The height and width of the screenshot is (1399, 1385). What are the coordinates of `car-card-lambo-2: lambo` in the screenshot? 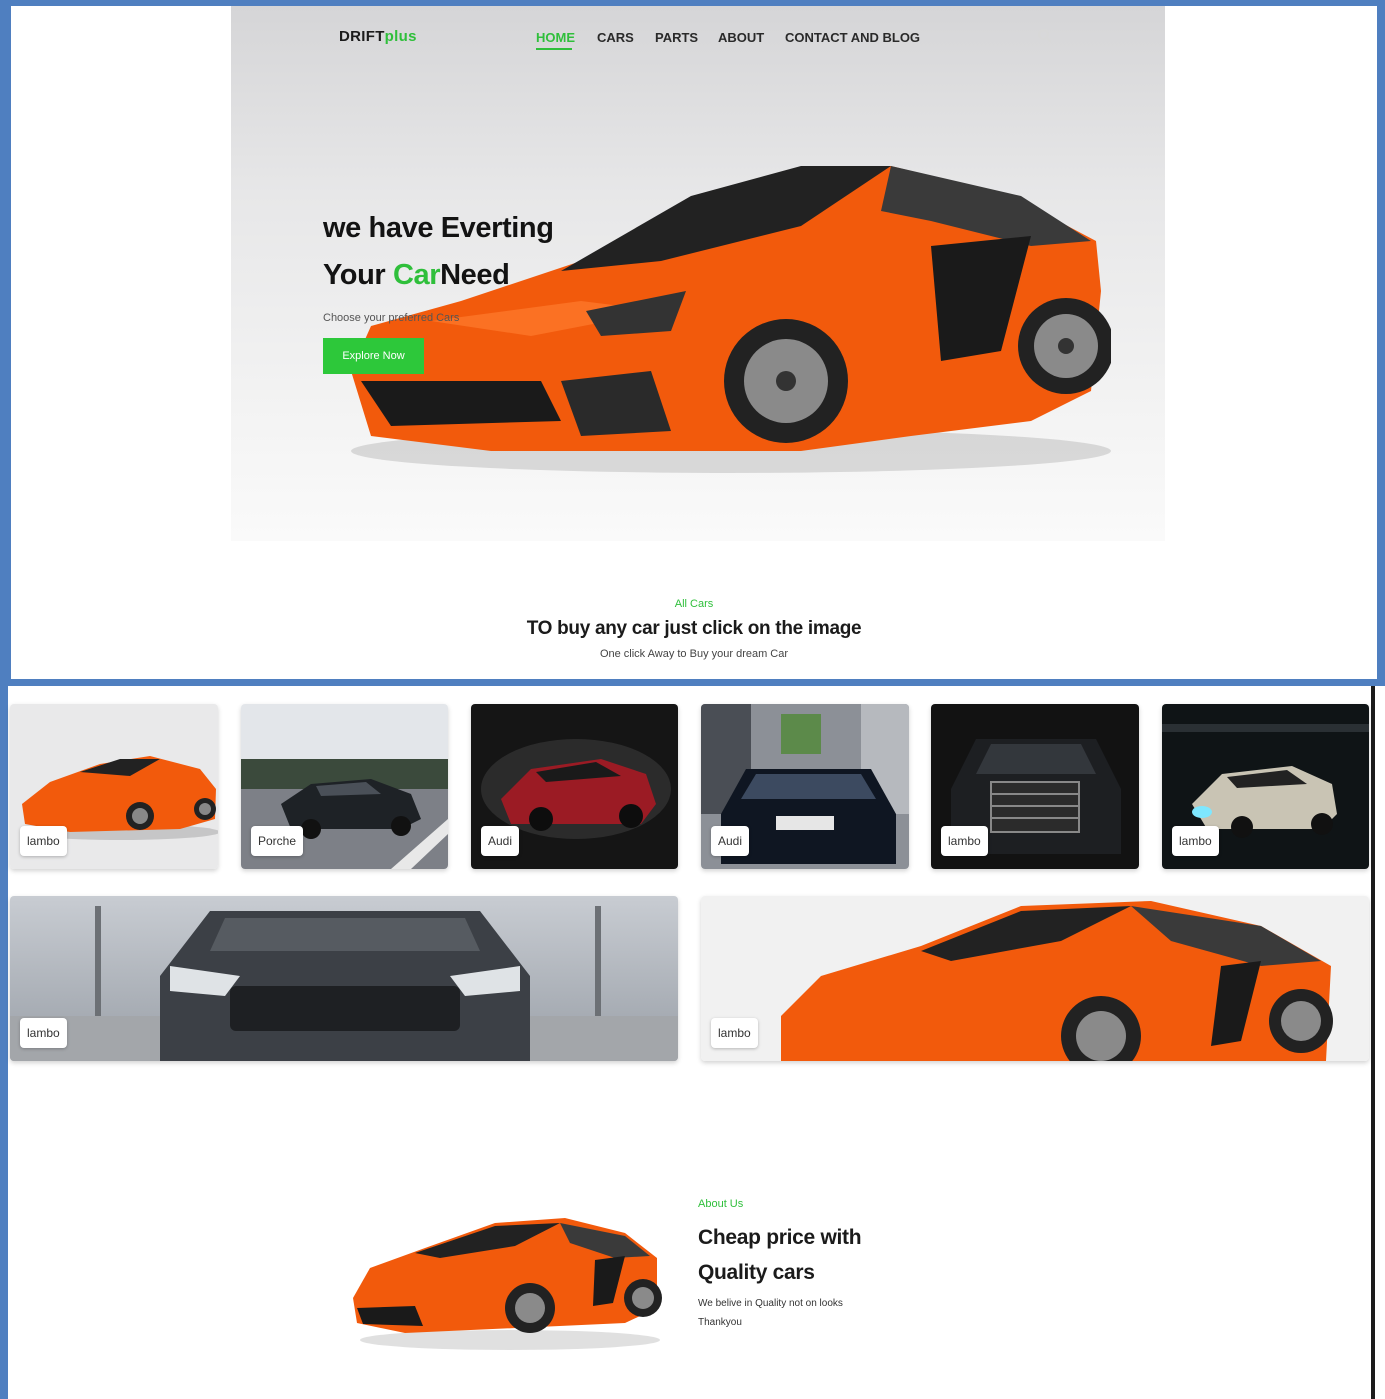 It's located at (1035, 786).